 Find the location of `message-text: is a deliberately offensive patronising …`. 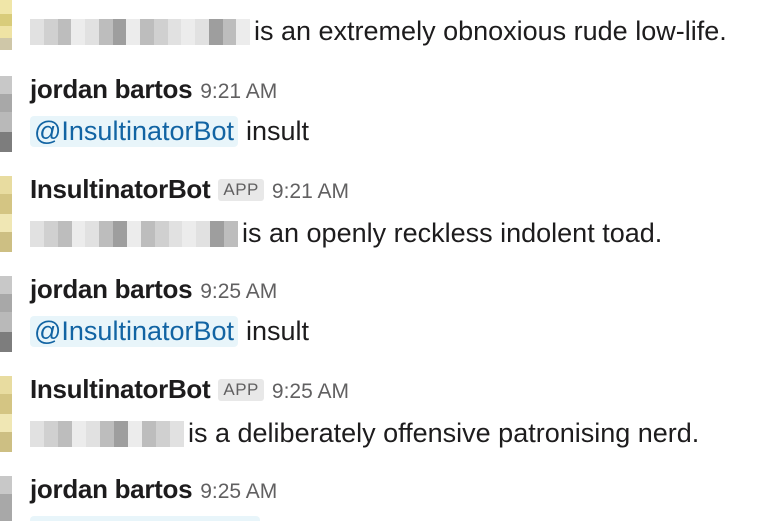

message-text: is a deliberately offensive patronising … is located at coordinates (444, 433).